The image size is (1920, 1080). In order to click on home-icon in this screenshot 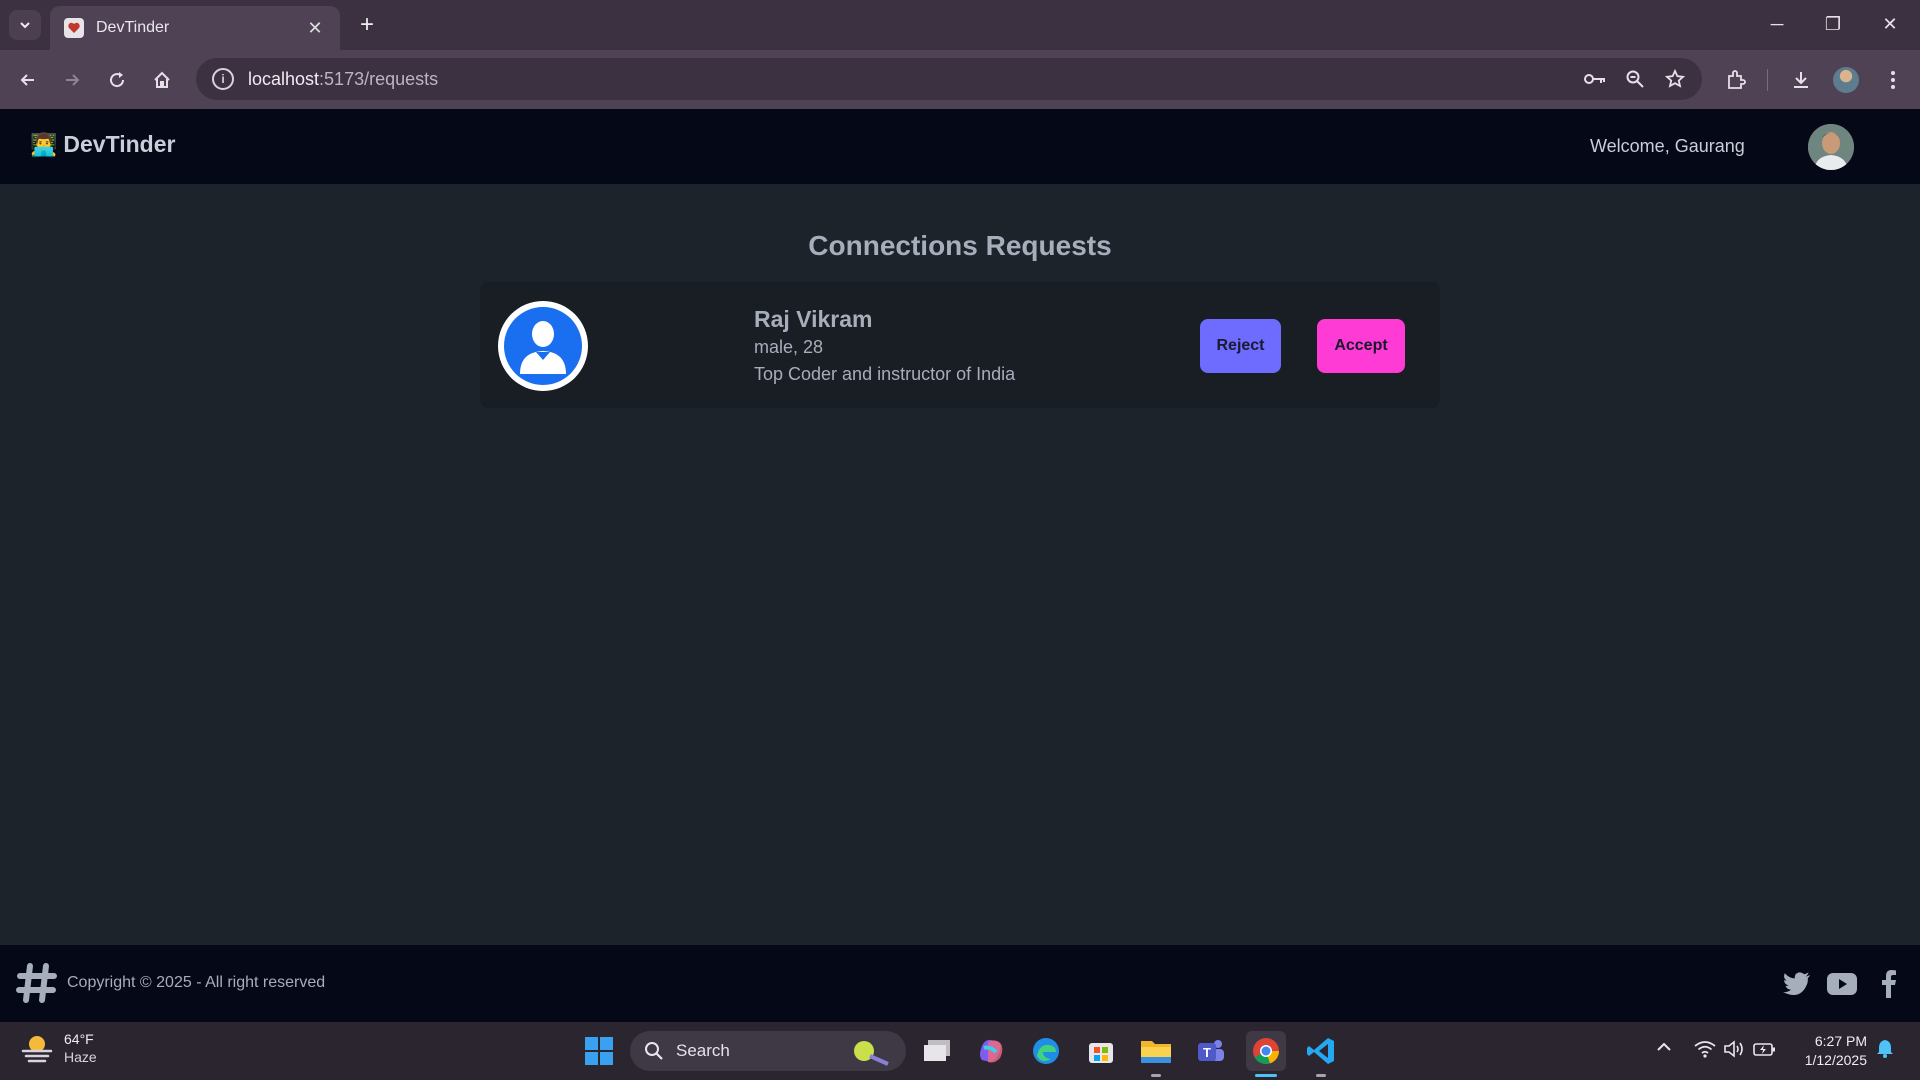, I will do `click(162, 80)`.